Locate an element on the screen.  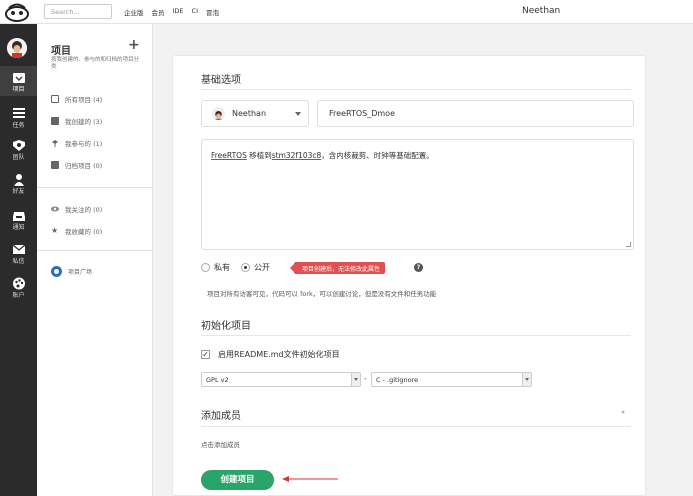
nav-item-all-projects: 所有项目 (4) is located at coordinates (76, 99).